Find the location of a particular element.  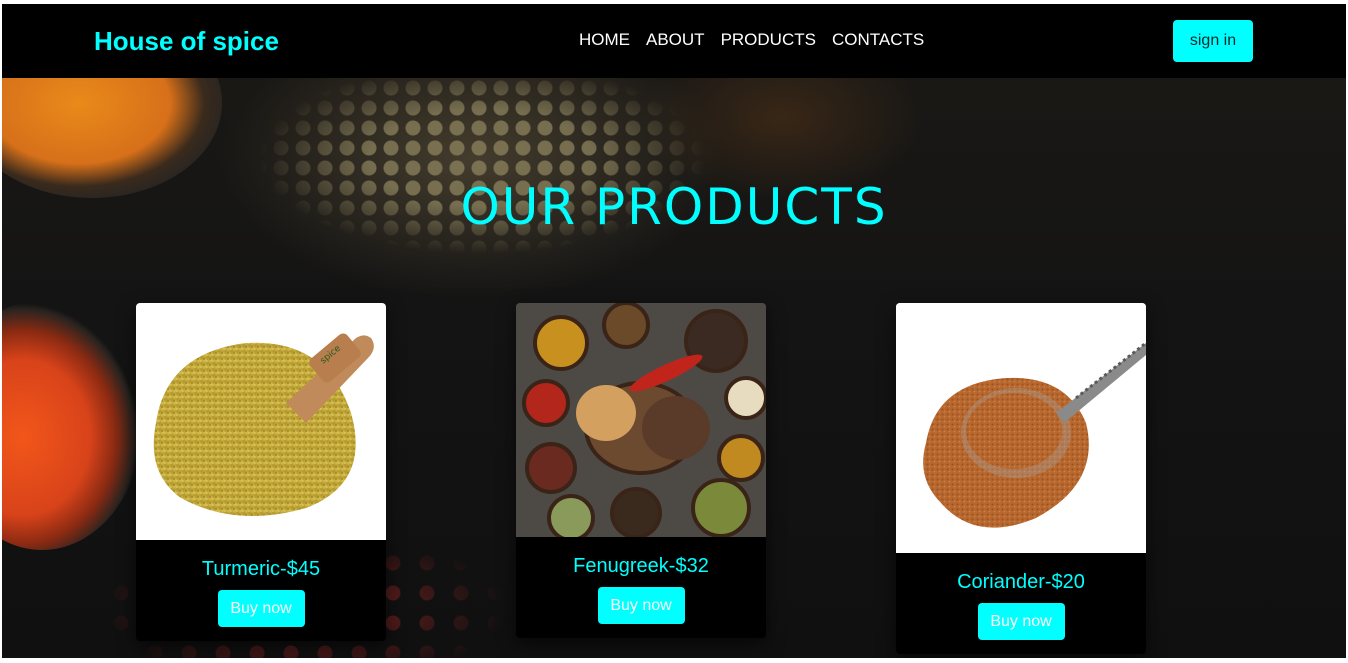

coriander-illustration is located at coordinates (1021, 428).